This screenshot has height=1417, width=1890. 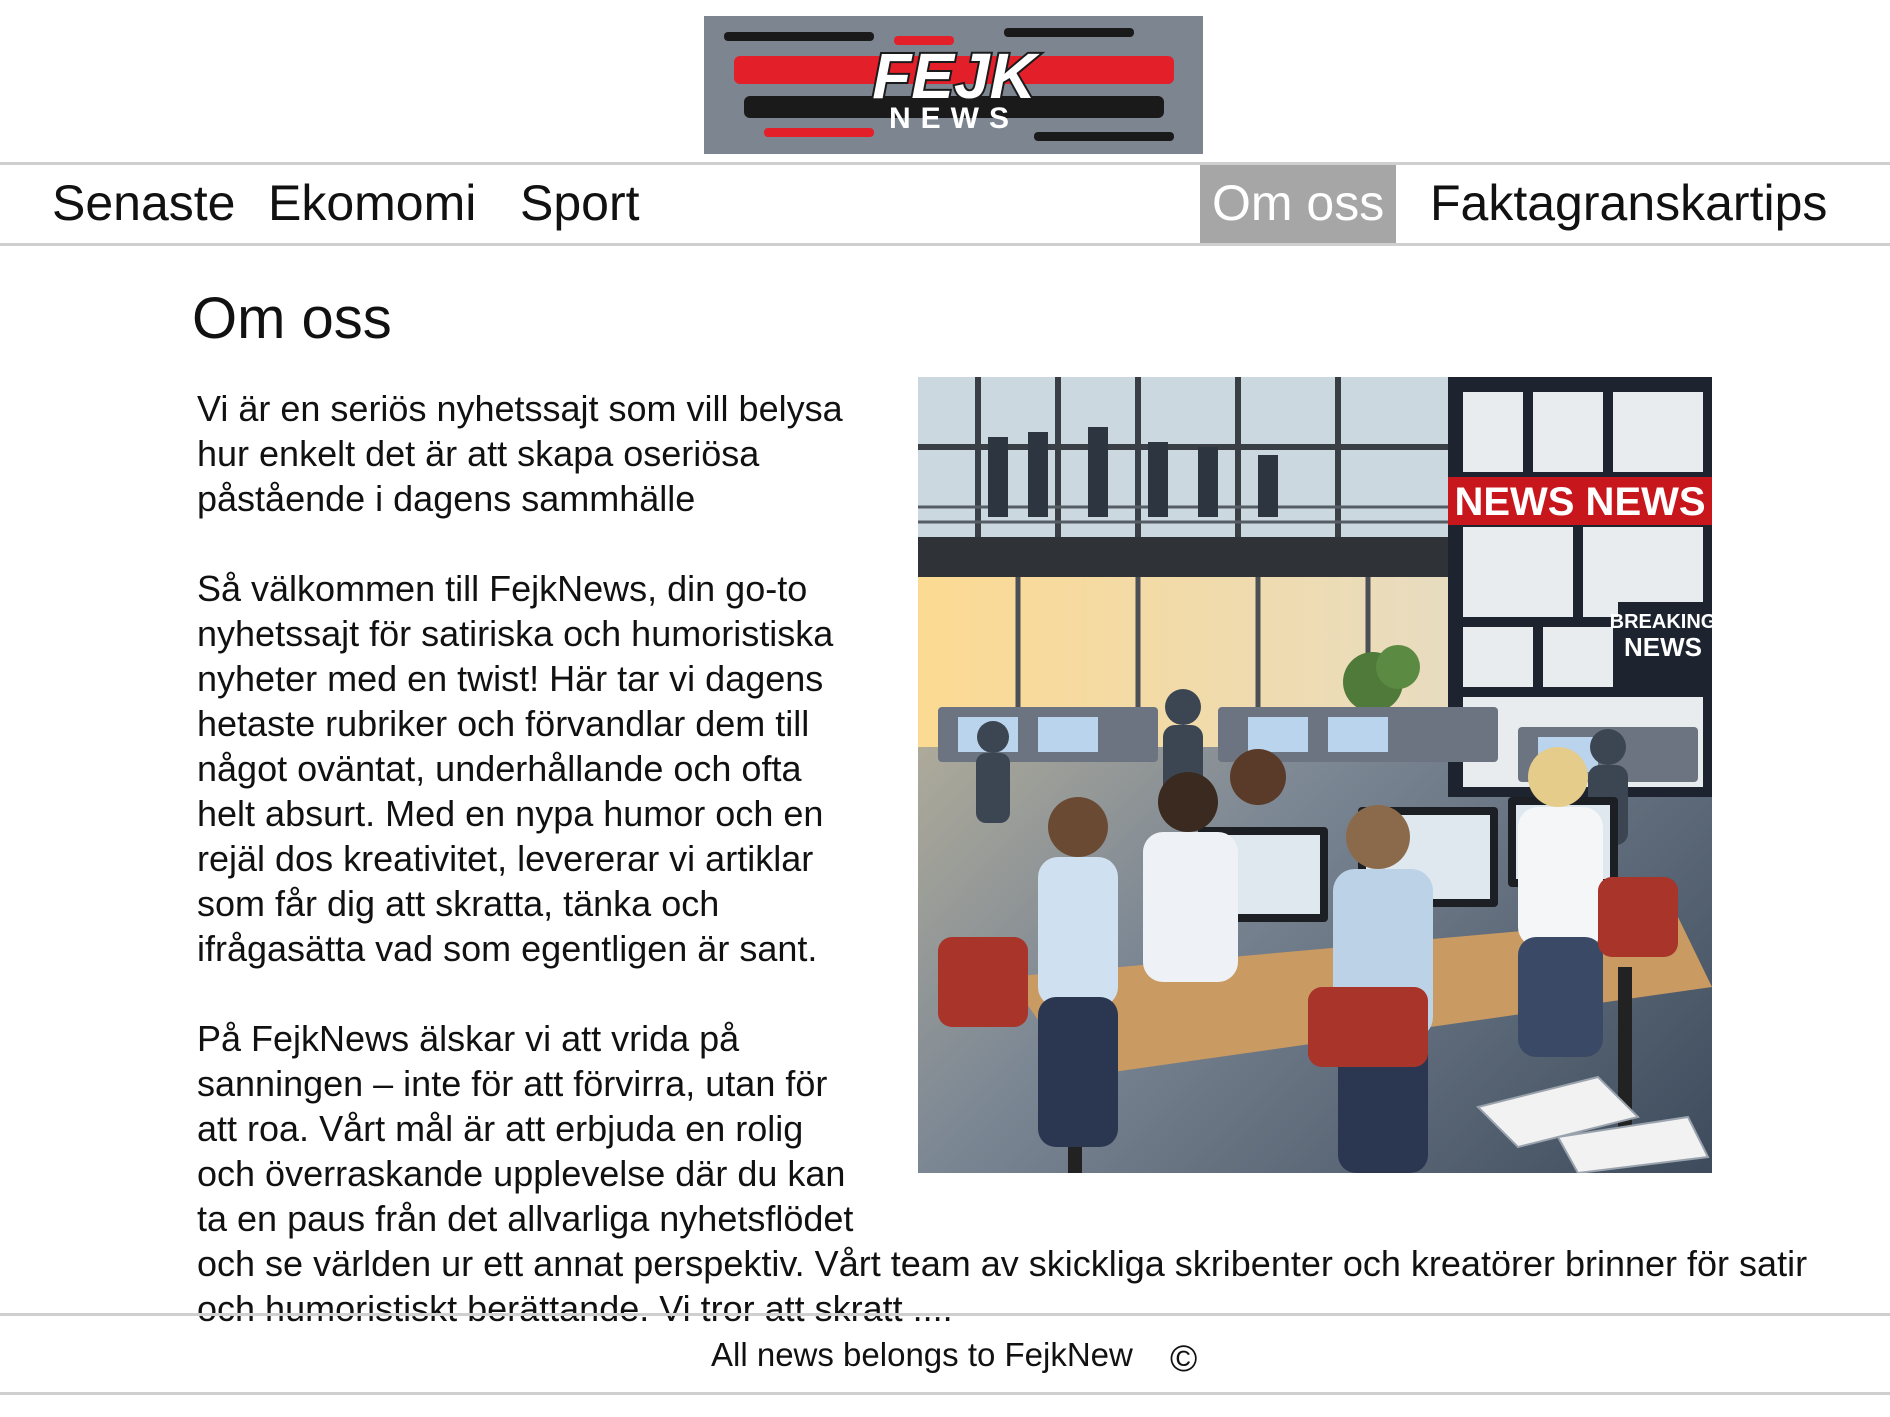 I want to click on nav-item-sport: Sport, so click(x=580, y=204).